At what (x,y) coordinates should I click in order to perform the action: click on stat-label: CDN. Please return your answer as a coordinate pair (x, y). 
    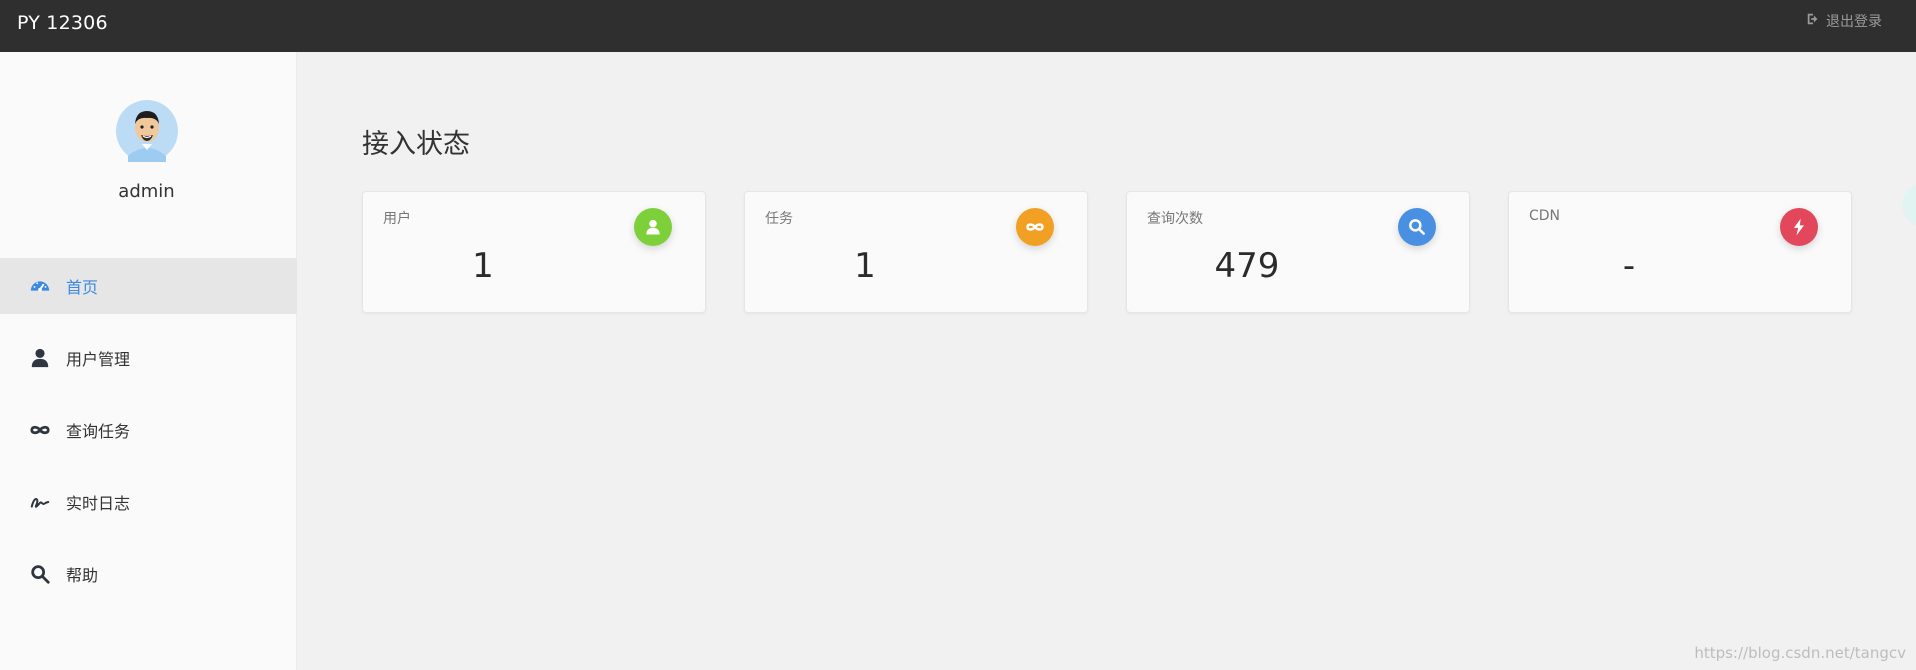
    Looking at the image, I should click on (1545, 216).